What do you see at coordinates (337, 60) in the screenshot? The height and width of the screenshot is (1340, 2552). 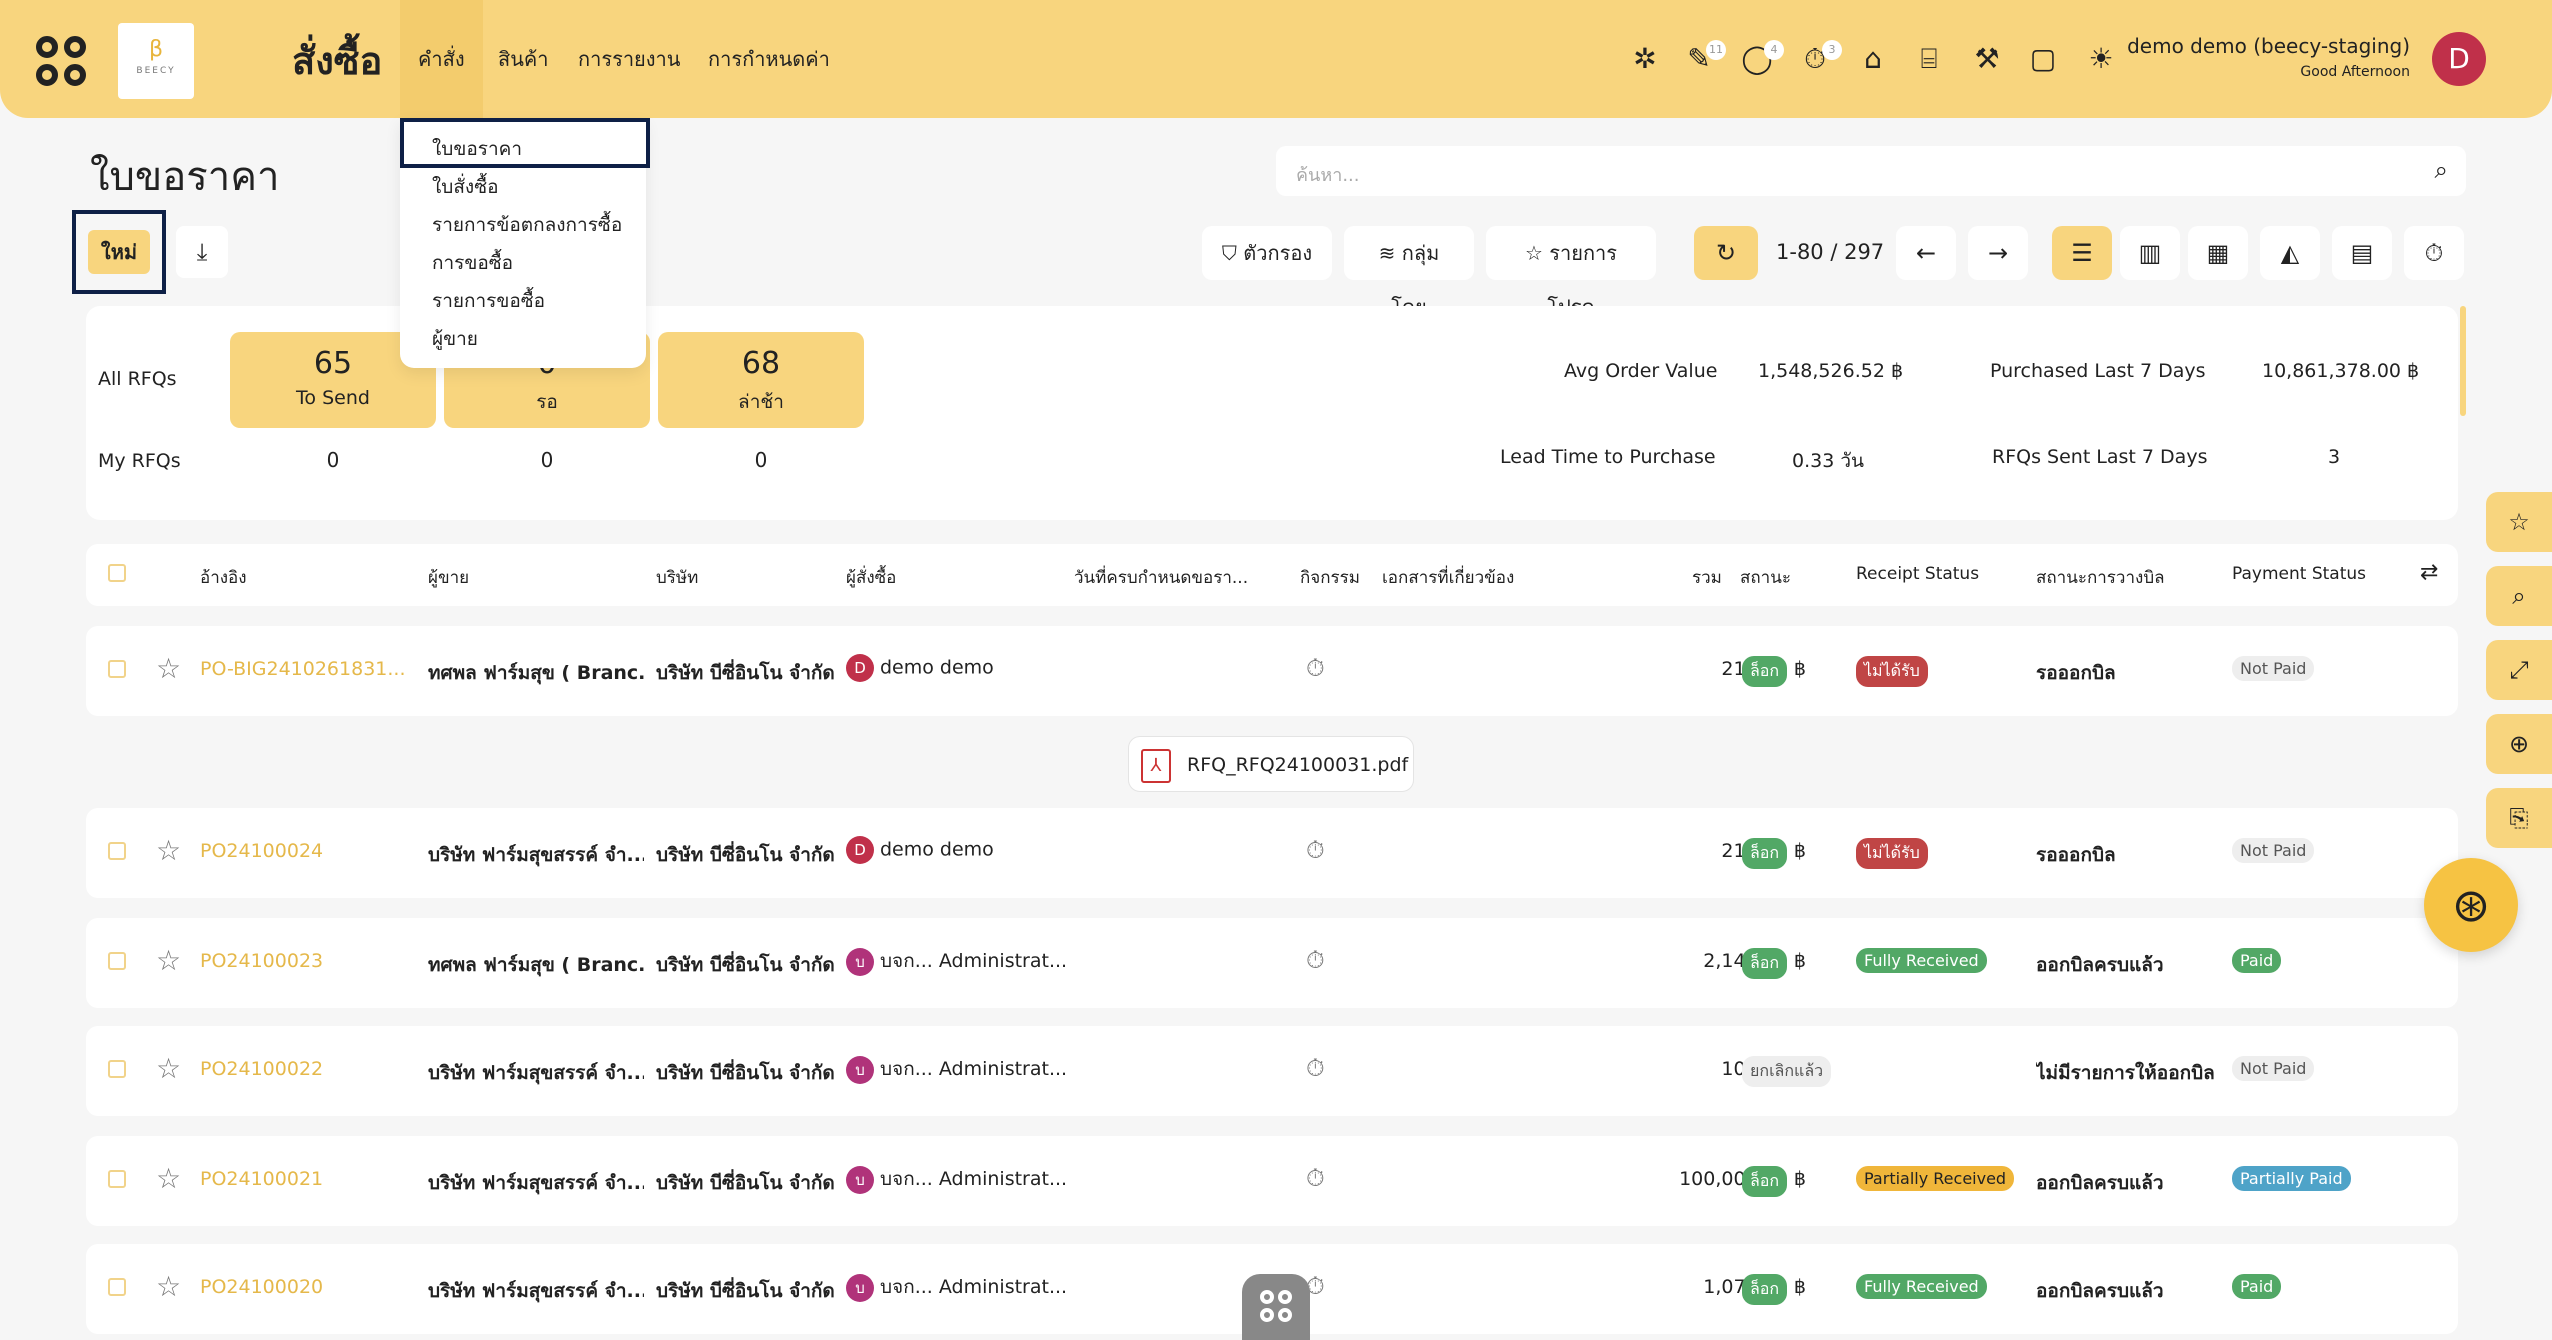 I see `app-title: สั่งซื้อ` at bounding box center [337, 60].